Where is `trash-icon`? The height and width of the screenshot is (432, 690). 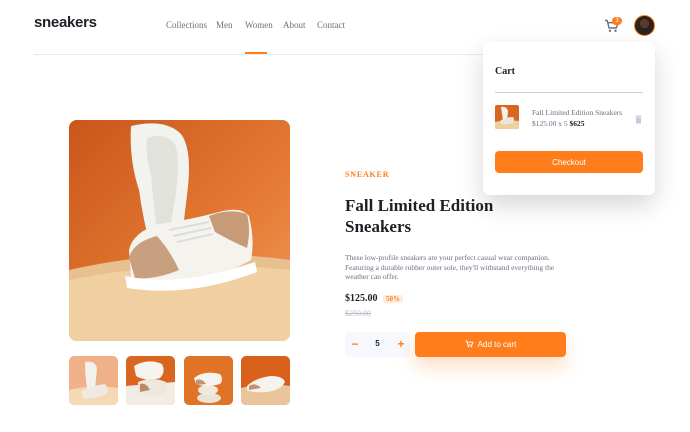 trash-icon is located at coordinates (638, 117).